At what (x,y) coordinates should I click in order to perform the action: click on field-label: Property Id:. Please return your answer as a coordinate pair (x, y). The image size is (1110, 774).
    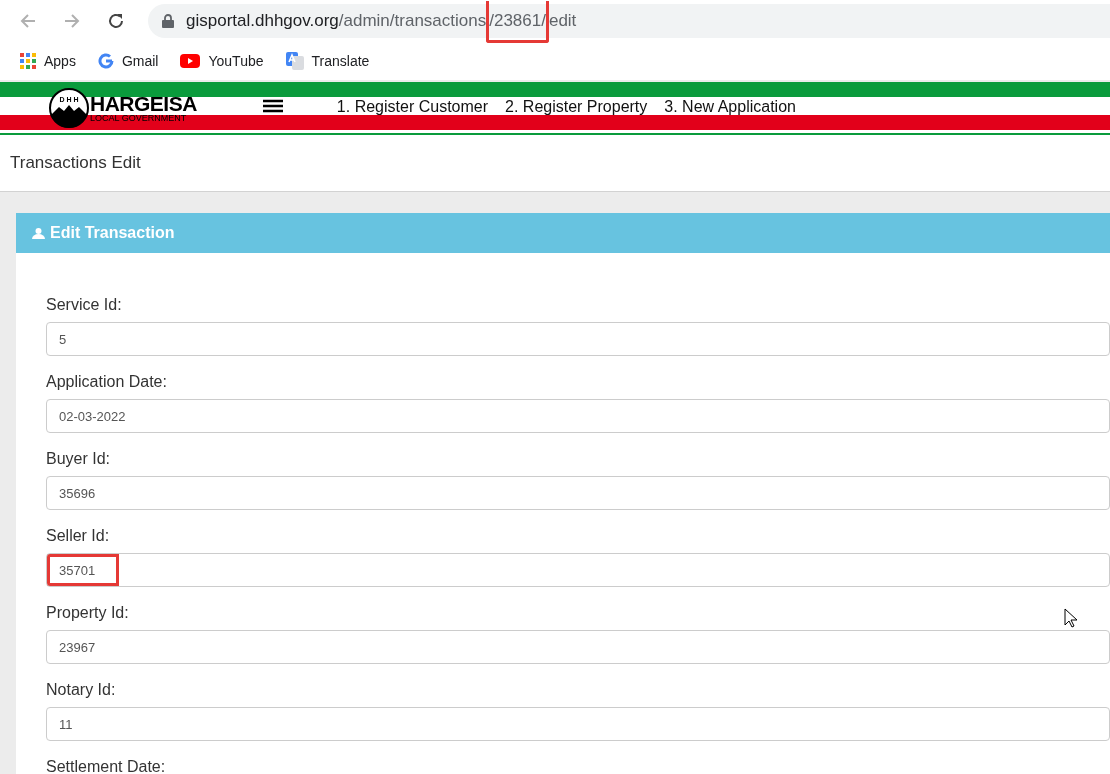
    Looking at the image, I should click on (87, 613).